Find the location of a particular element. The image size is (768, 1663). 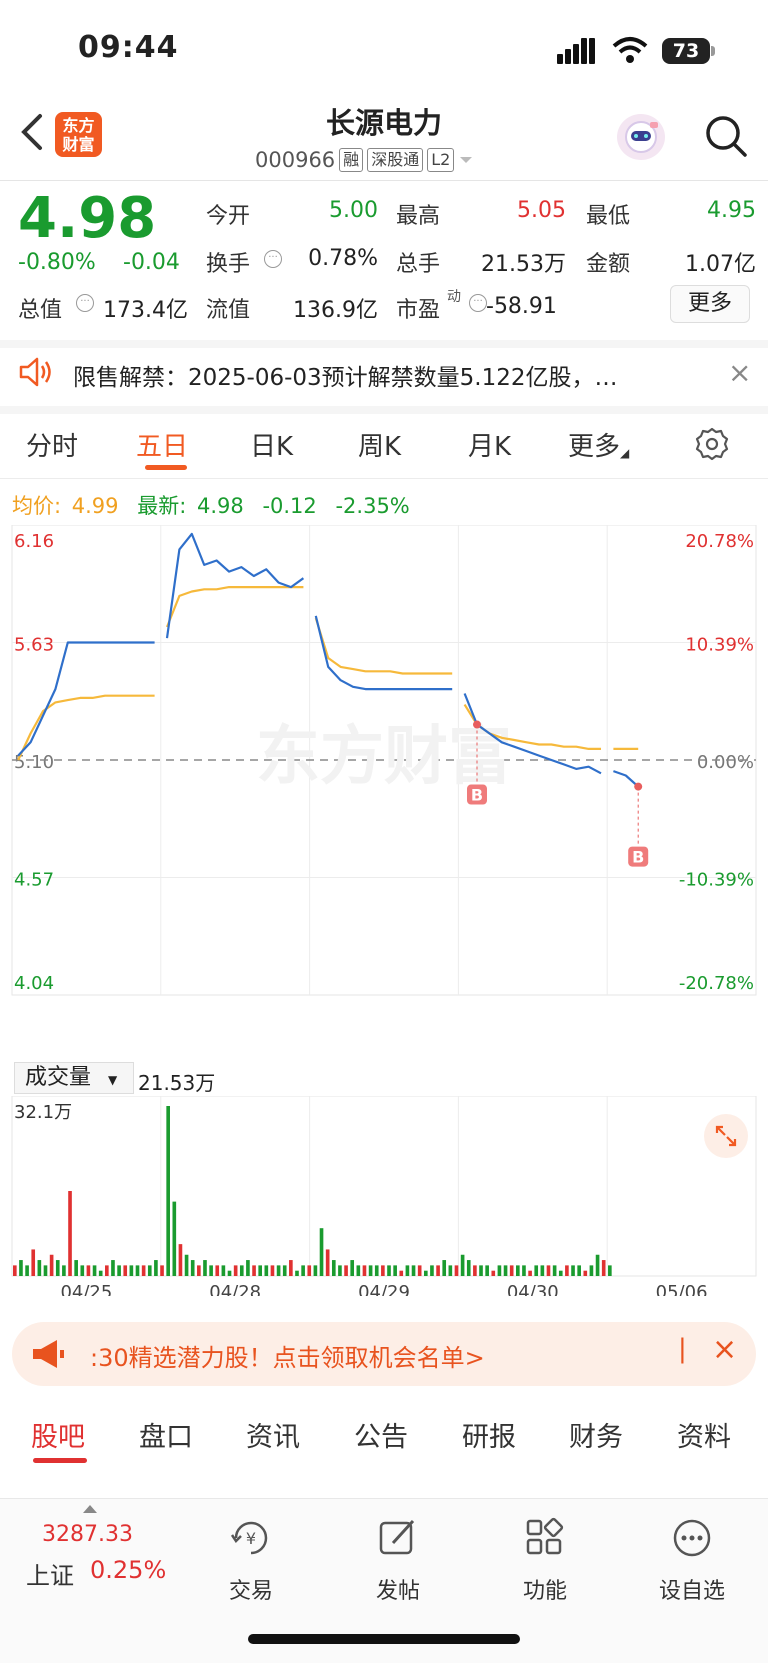

edit-icon is located at coordinates (397, 1537).